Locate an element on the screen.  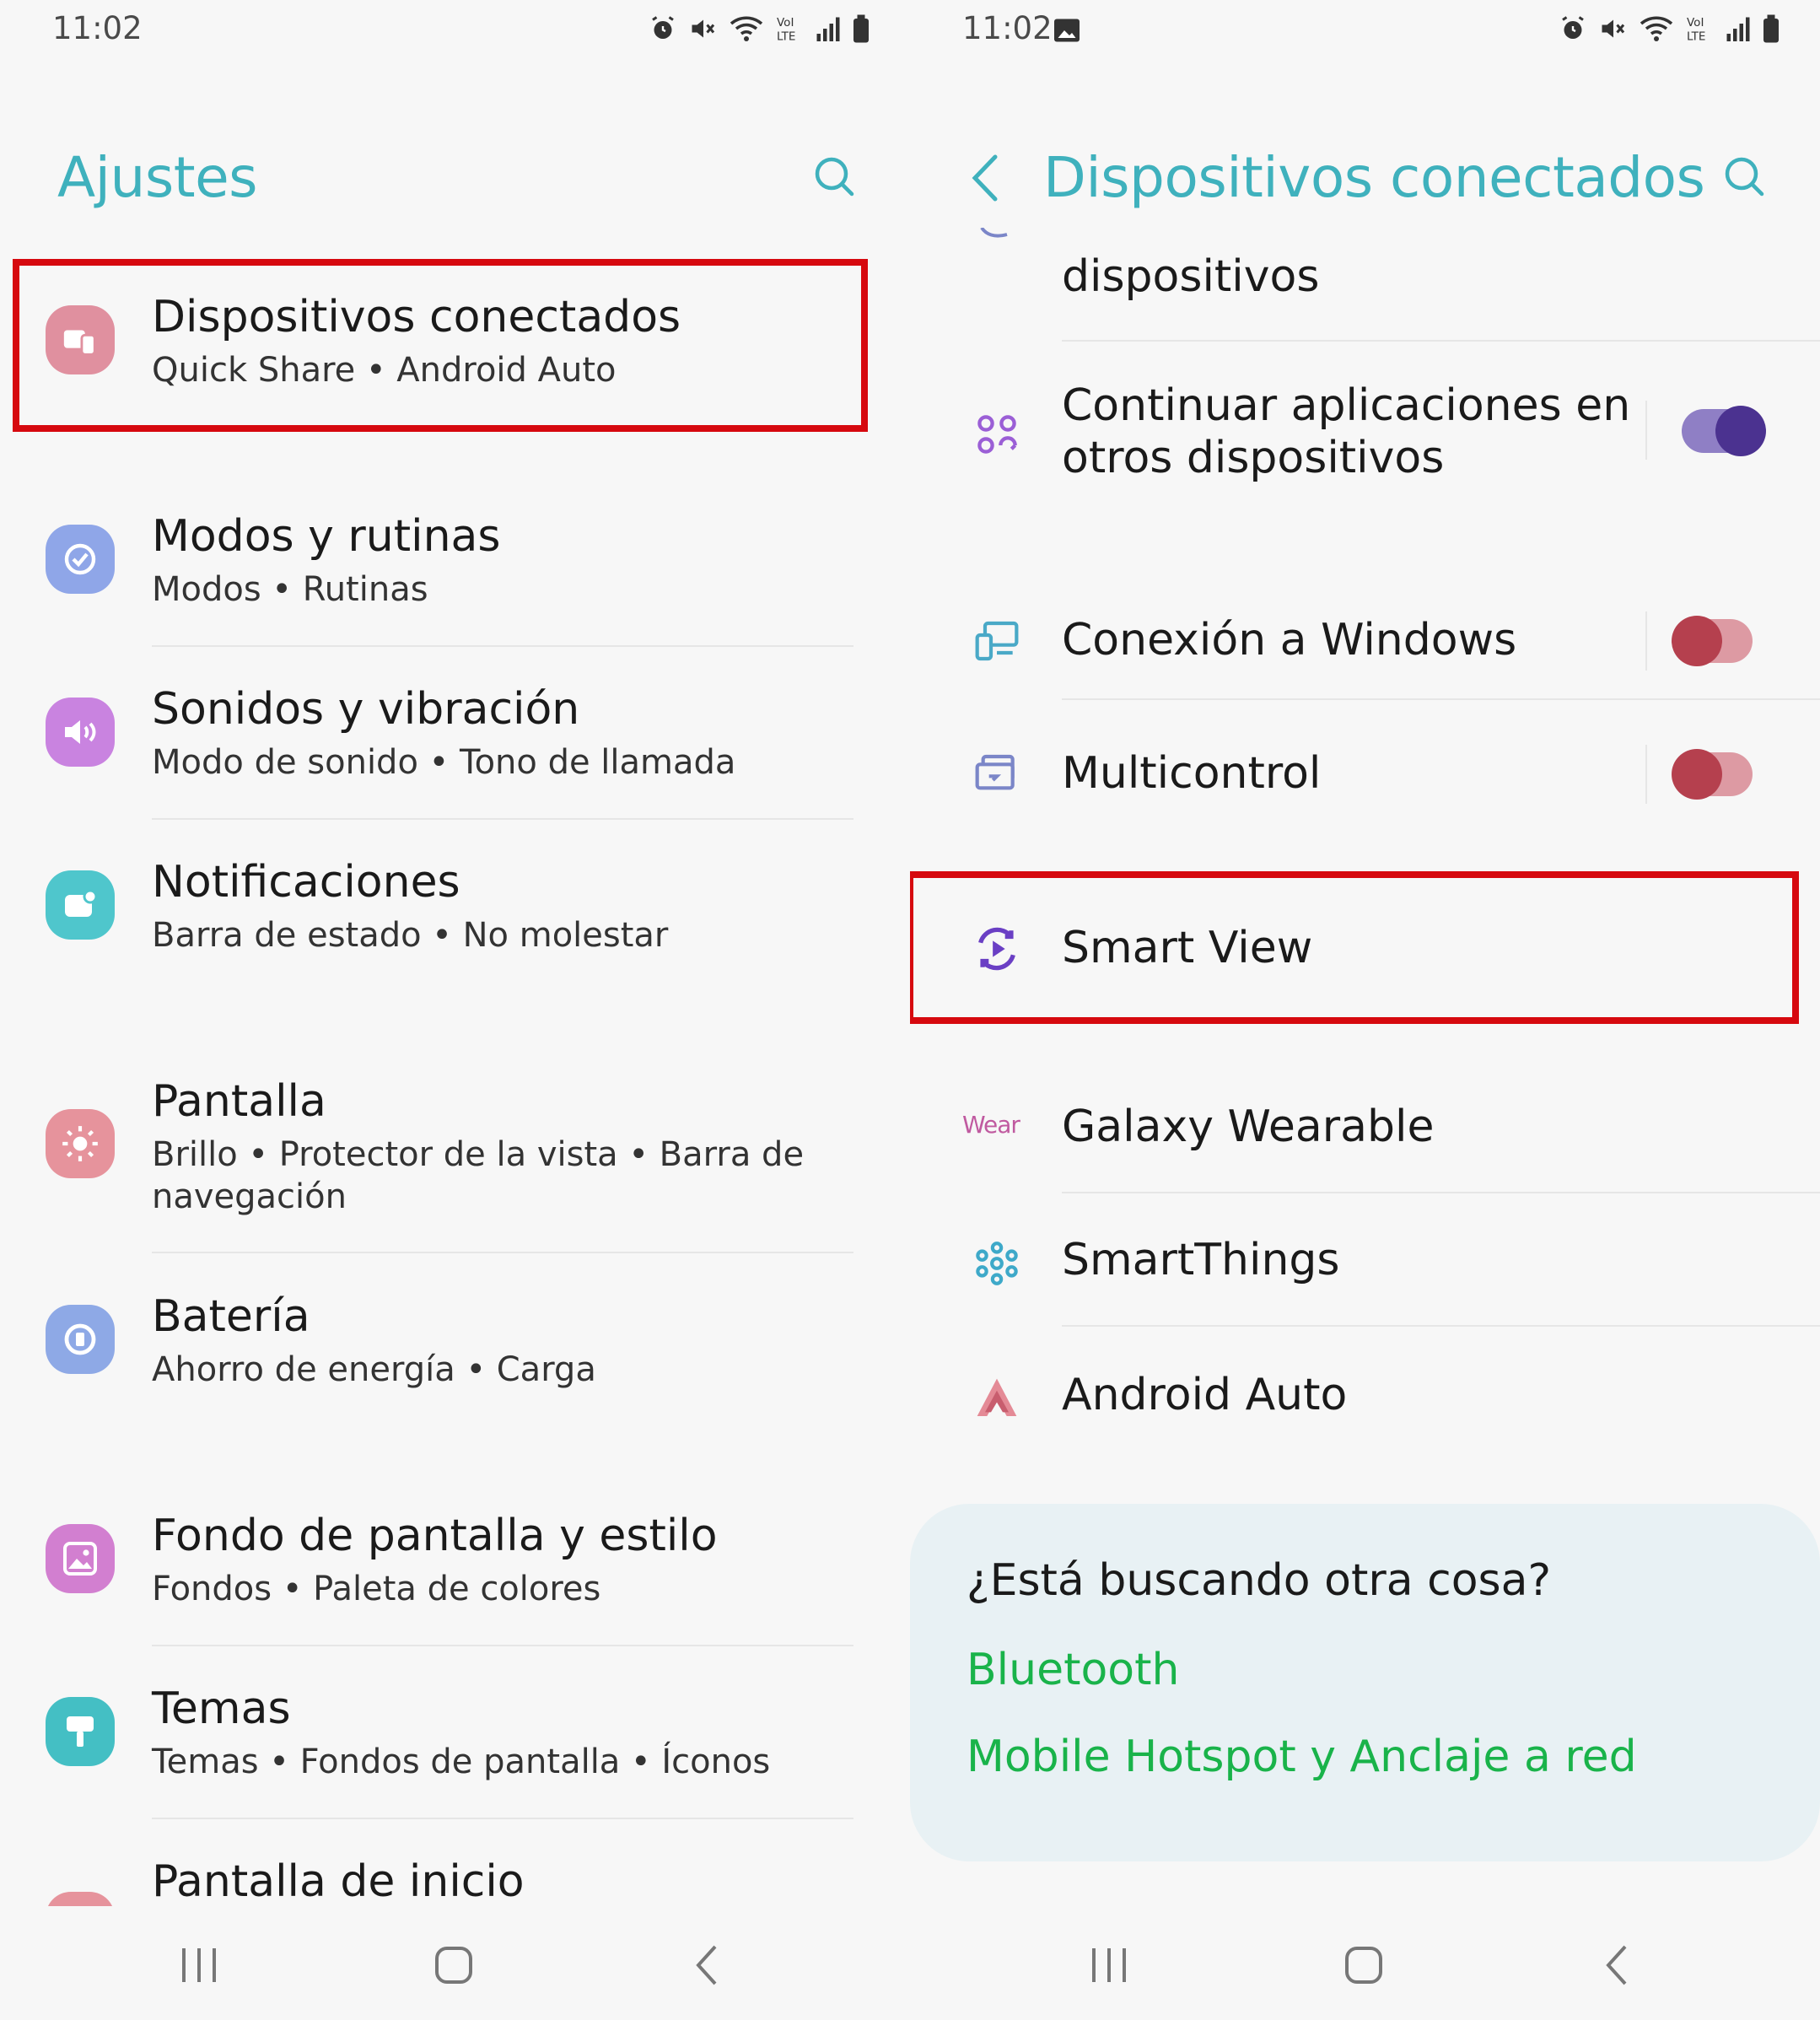
item-subtitle: Barra de estado • No molestar is located at coordinates (410, 935).